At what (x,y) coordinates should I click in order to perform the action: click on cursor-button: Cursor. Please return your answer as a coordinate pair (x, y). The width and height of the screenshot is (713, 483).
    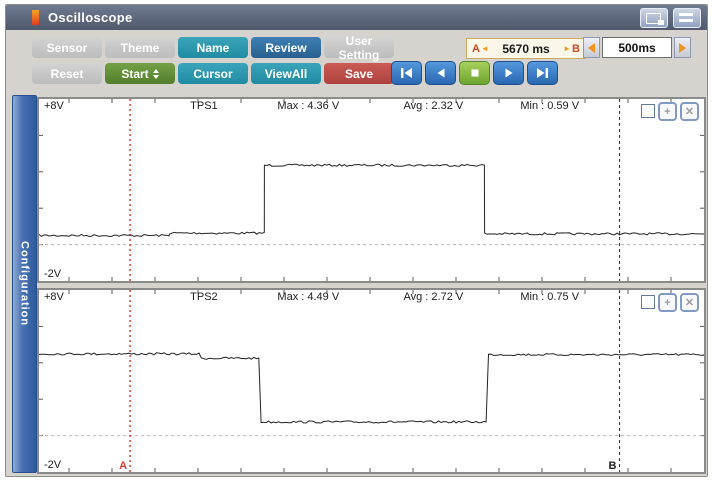
    Looking at the image, I should click on (213, 73).